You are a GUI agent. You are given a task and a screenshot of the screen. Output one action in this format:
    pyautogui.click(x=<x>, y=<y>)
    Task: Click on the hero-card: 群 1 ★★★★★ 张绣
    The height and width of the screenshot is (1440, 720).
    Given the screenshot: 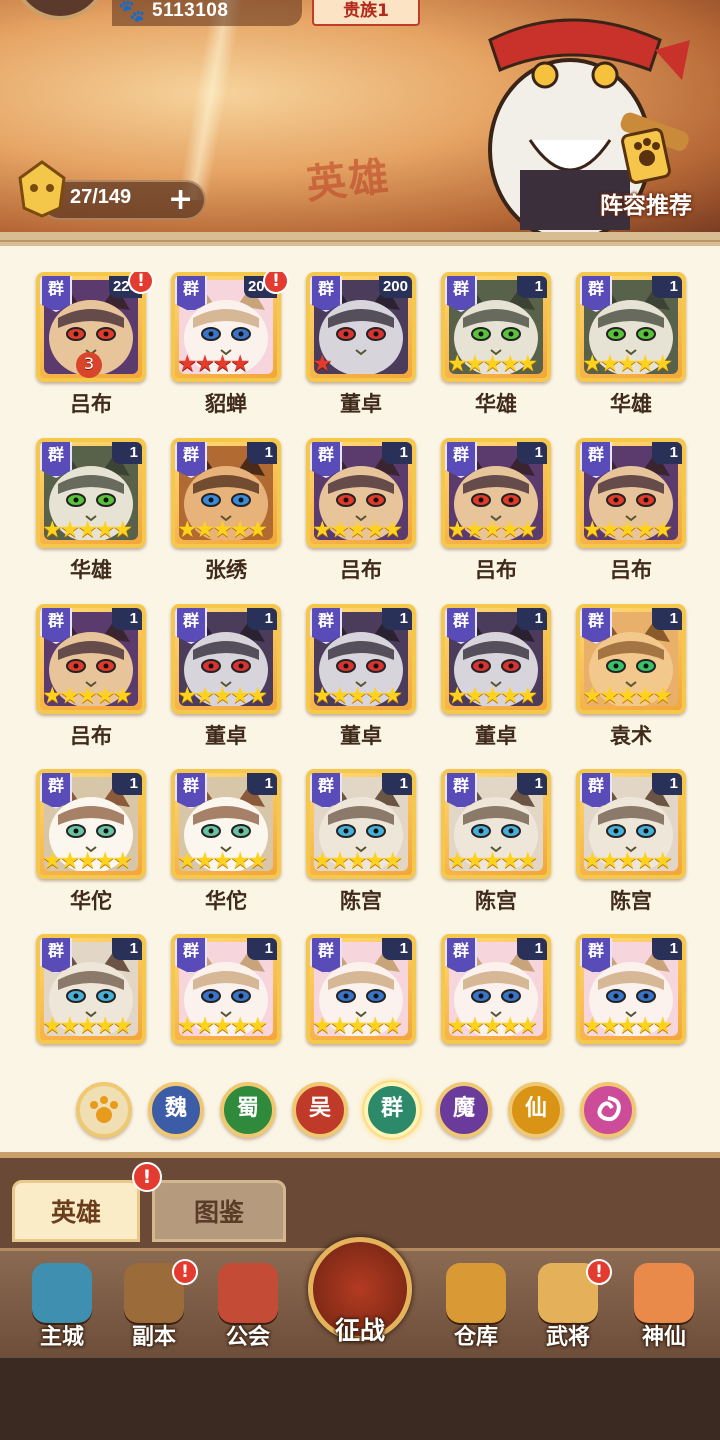 What is the action you would take?
    pyautogui.click(x=223, y=519)
    